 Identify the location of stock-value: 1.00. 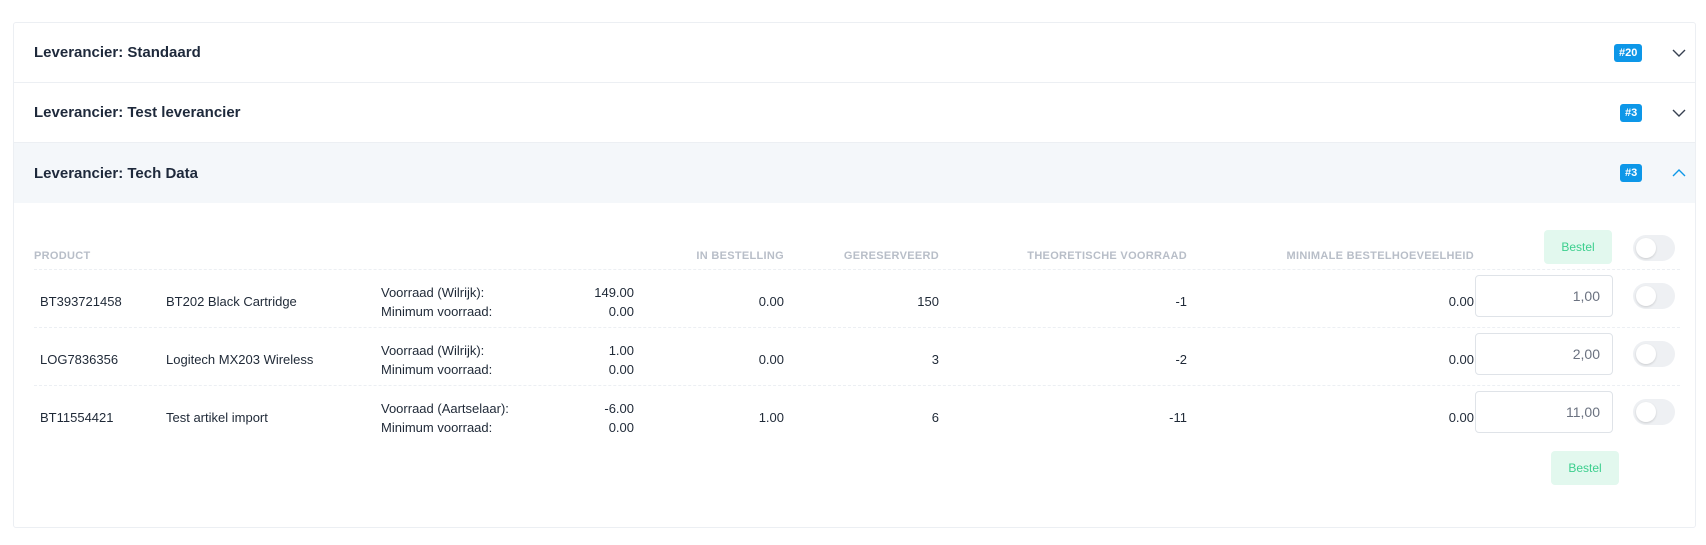
(621, 350).